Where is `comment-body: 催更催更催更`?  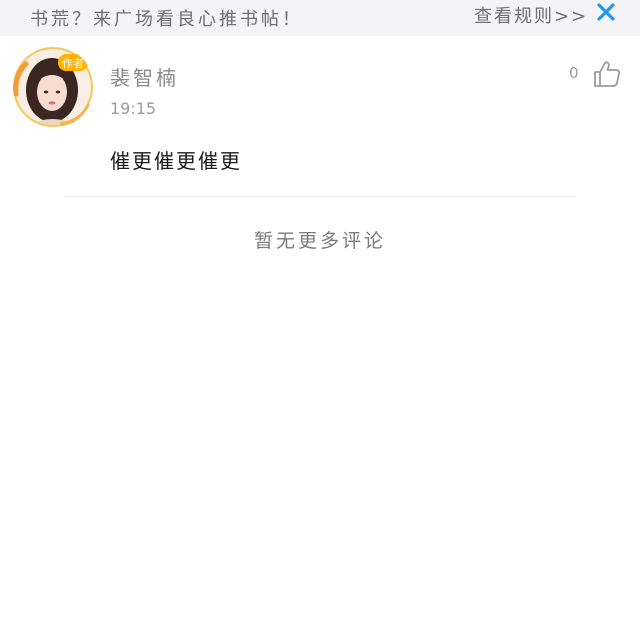 comment-body: 催更催更催更 is located at coordinates (176, 161).